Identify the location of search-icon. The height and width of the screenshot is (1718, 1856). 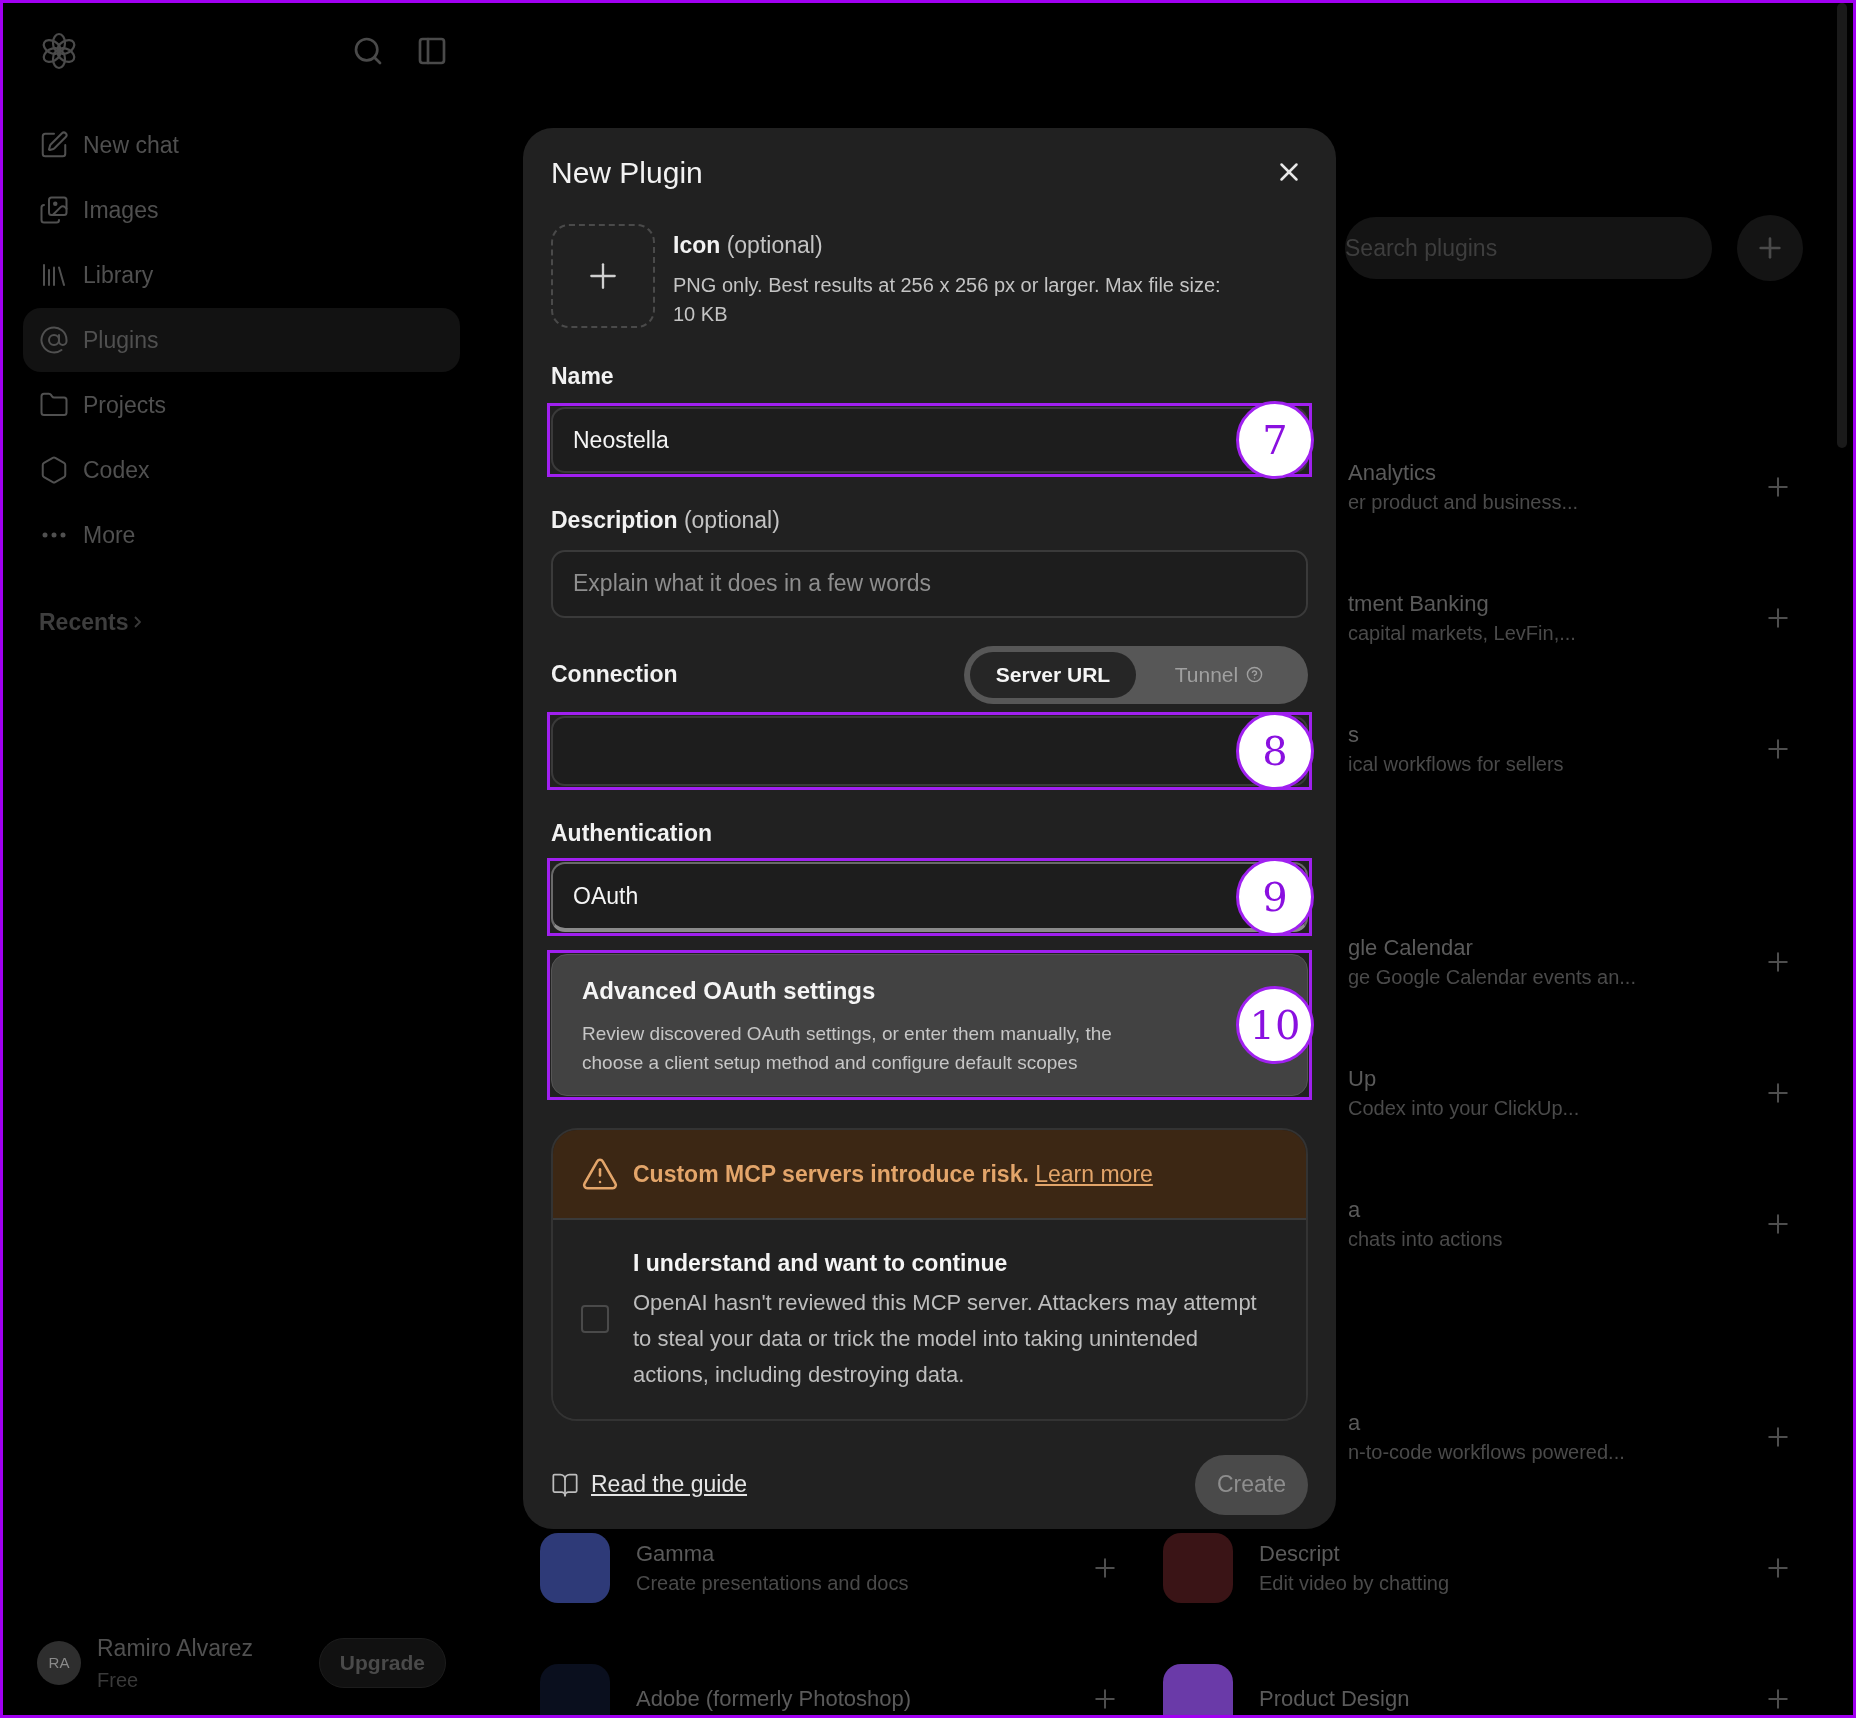
(368, 51).